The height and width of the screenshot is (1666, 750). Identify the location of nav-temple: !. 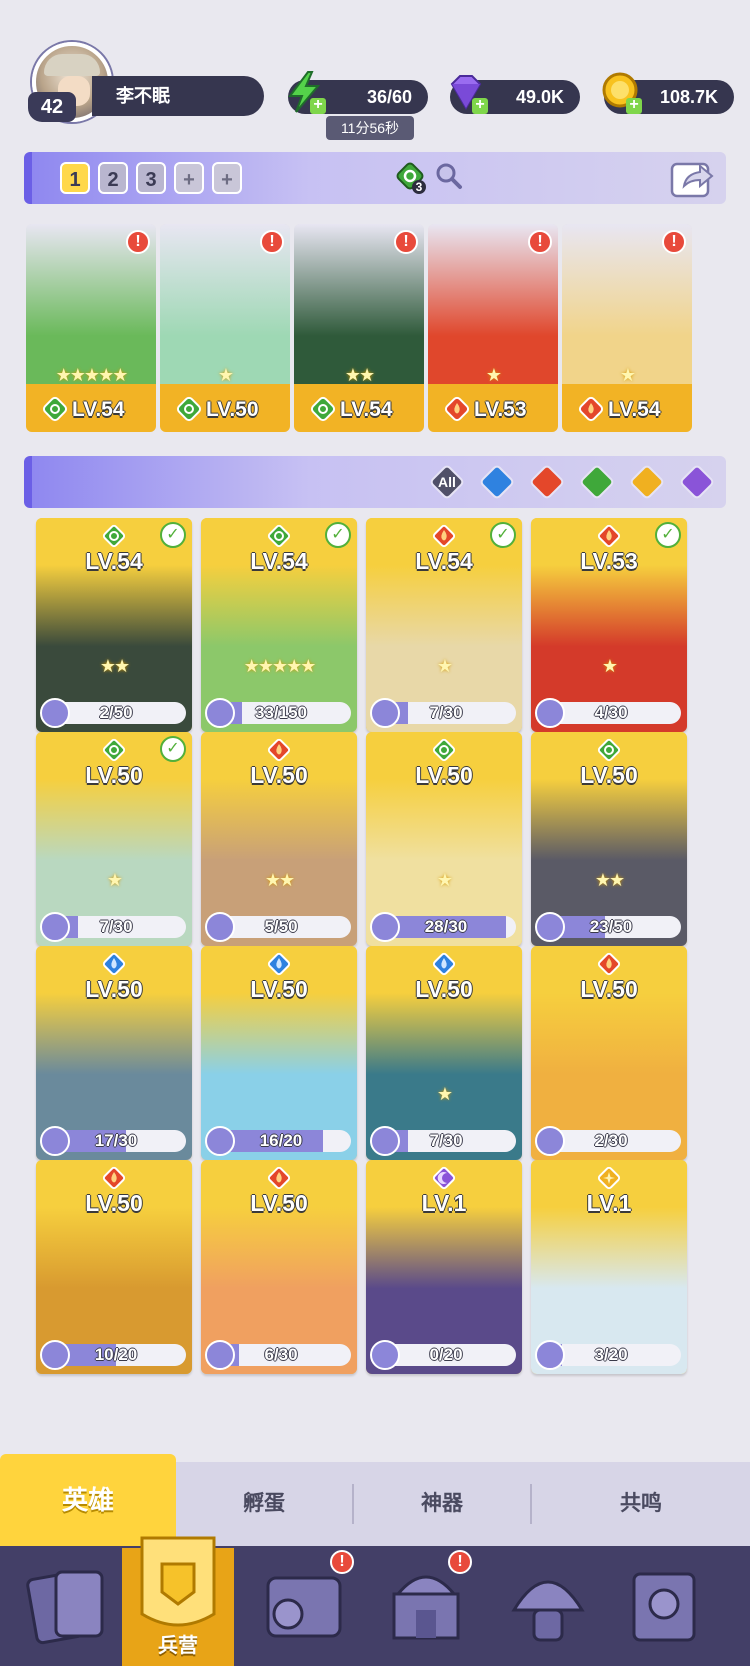
(426, 1604).